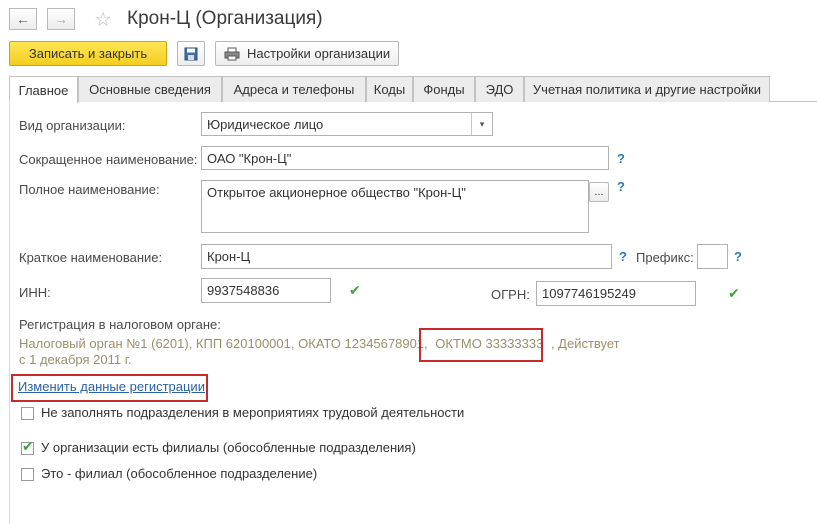 The height and width of the screenshot is (524, 817). Describe the element at coordinates (27, 413) in the screenshot. I see `no-subdivisions-checkbox` at that location.